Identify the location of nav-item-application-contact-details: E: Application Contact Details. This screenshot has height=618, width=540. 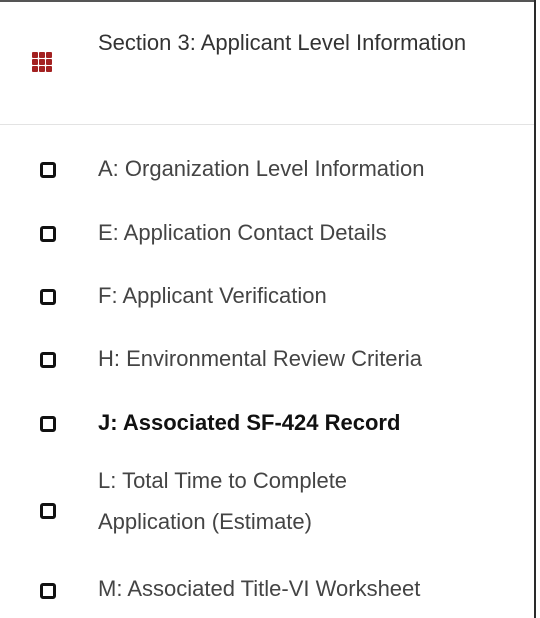
(267, 229).